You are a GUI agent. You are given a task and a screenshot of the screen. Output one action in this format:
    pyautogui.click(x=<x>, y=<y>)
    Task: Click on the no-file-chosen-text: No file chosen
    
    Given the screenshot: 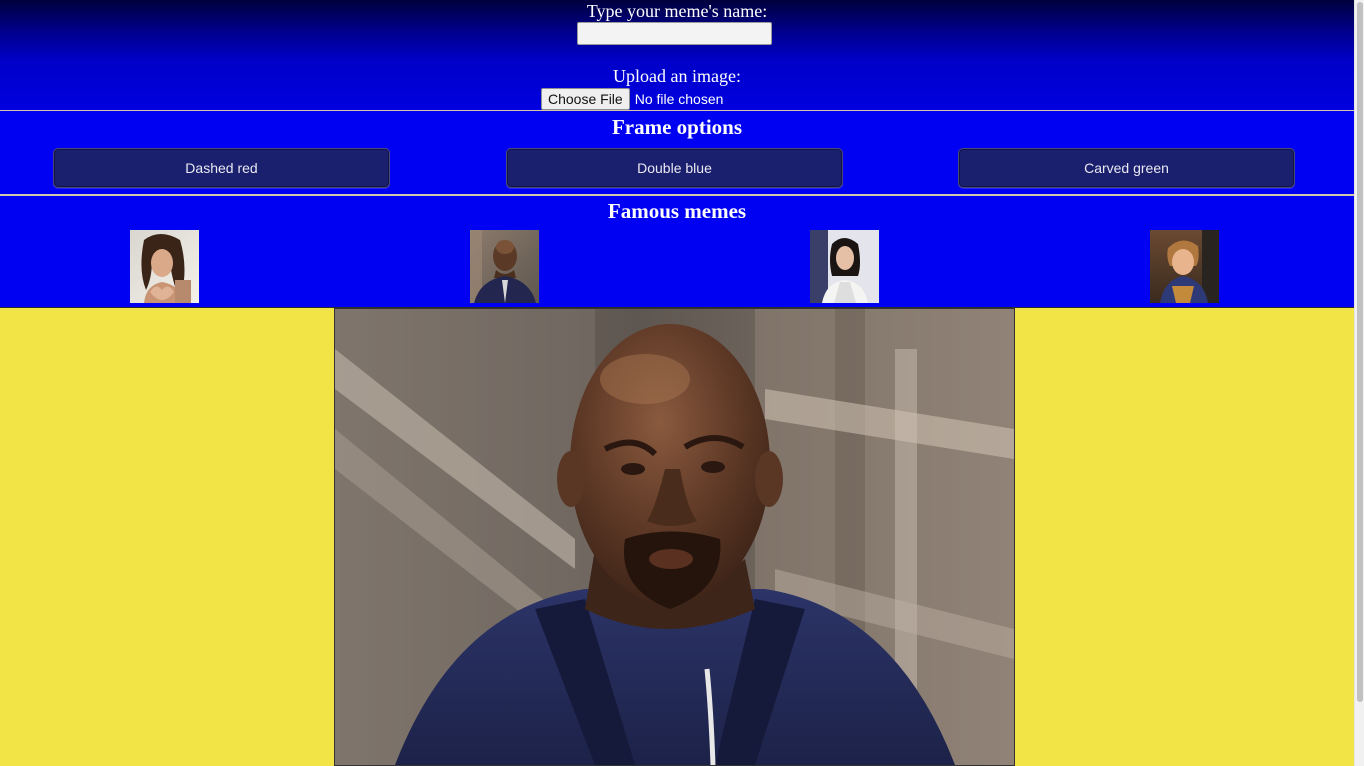 What is the action you would take?
    pyautogui.click(x=679, y=98)
    